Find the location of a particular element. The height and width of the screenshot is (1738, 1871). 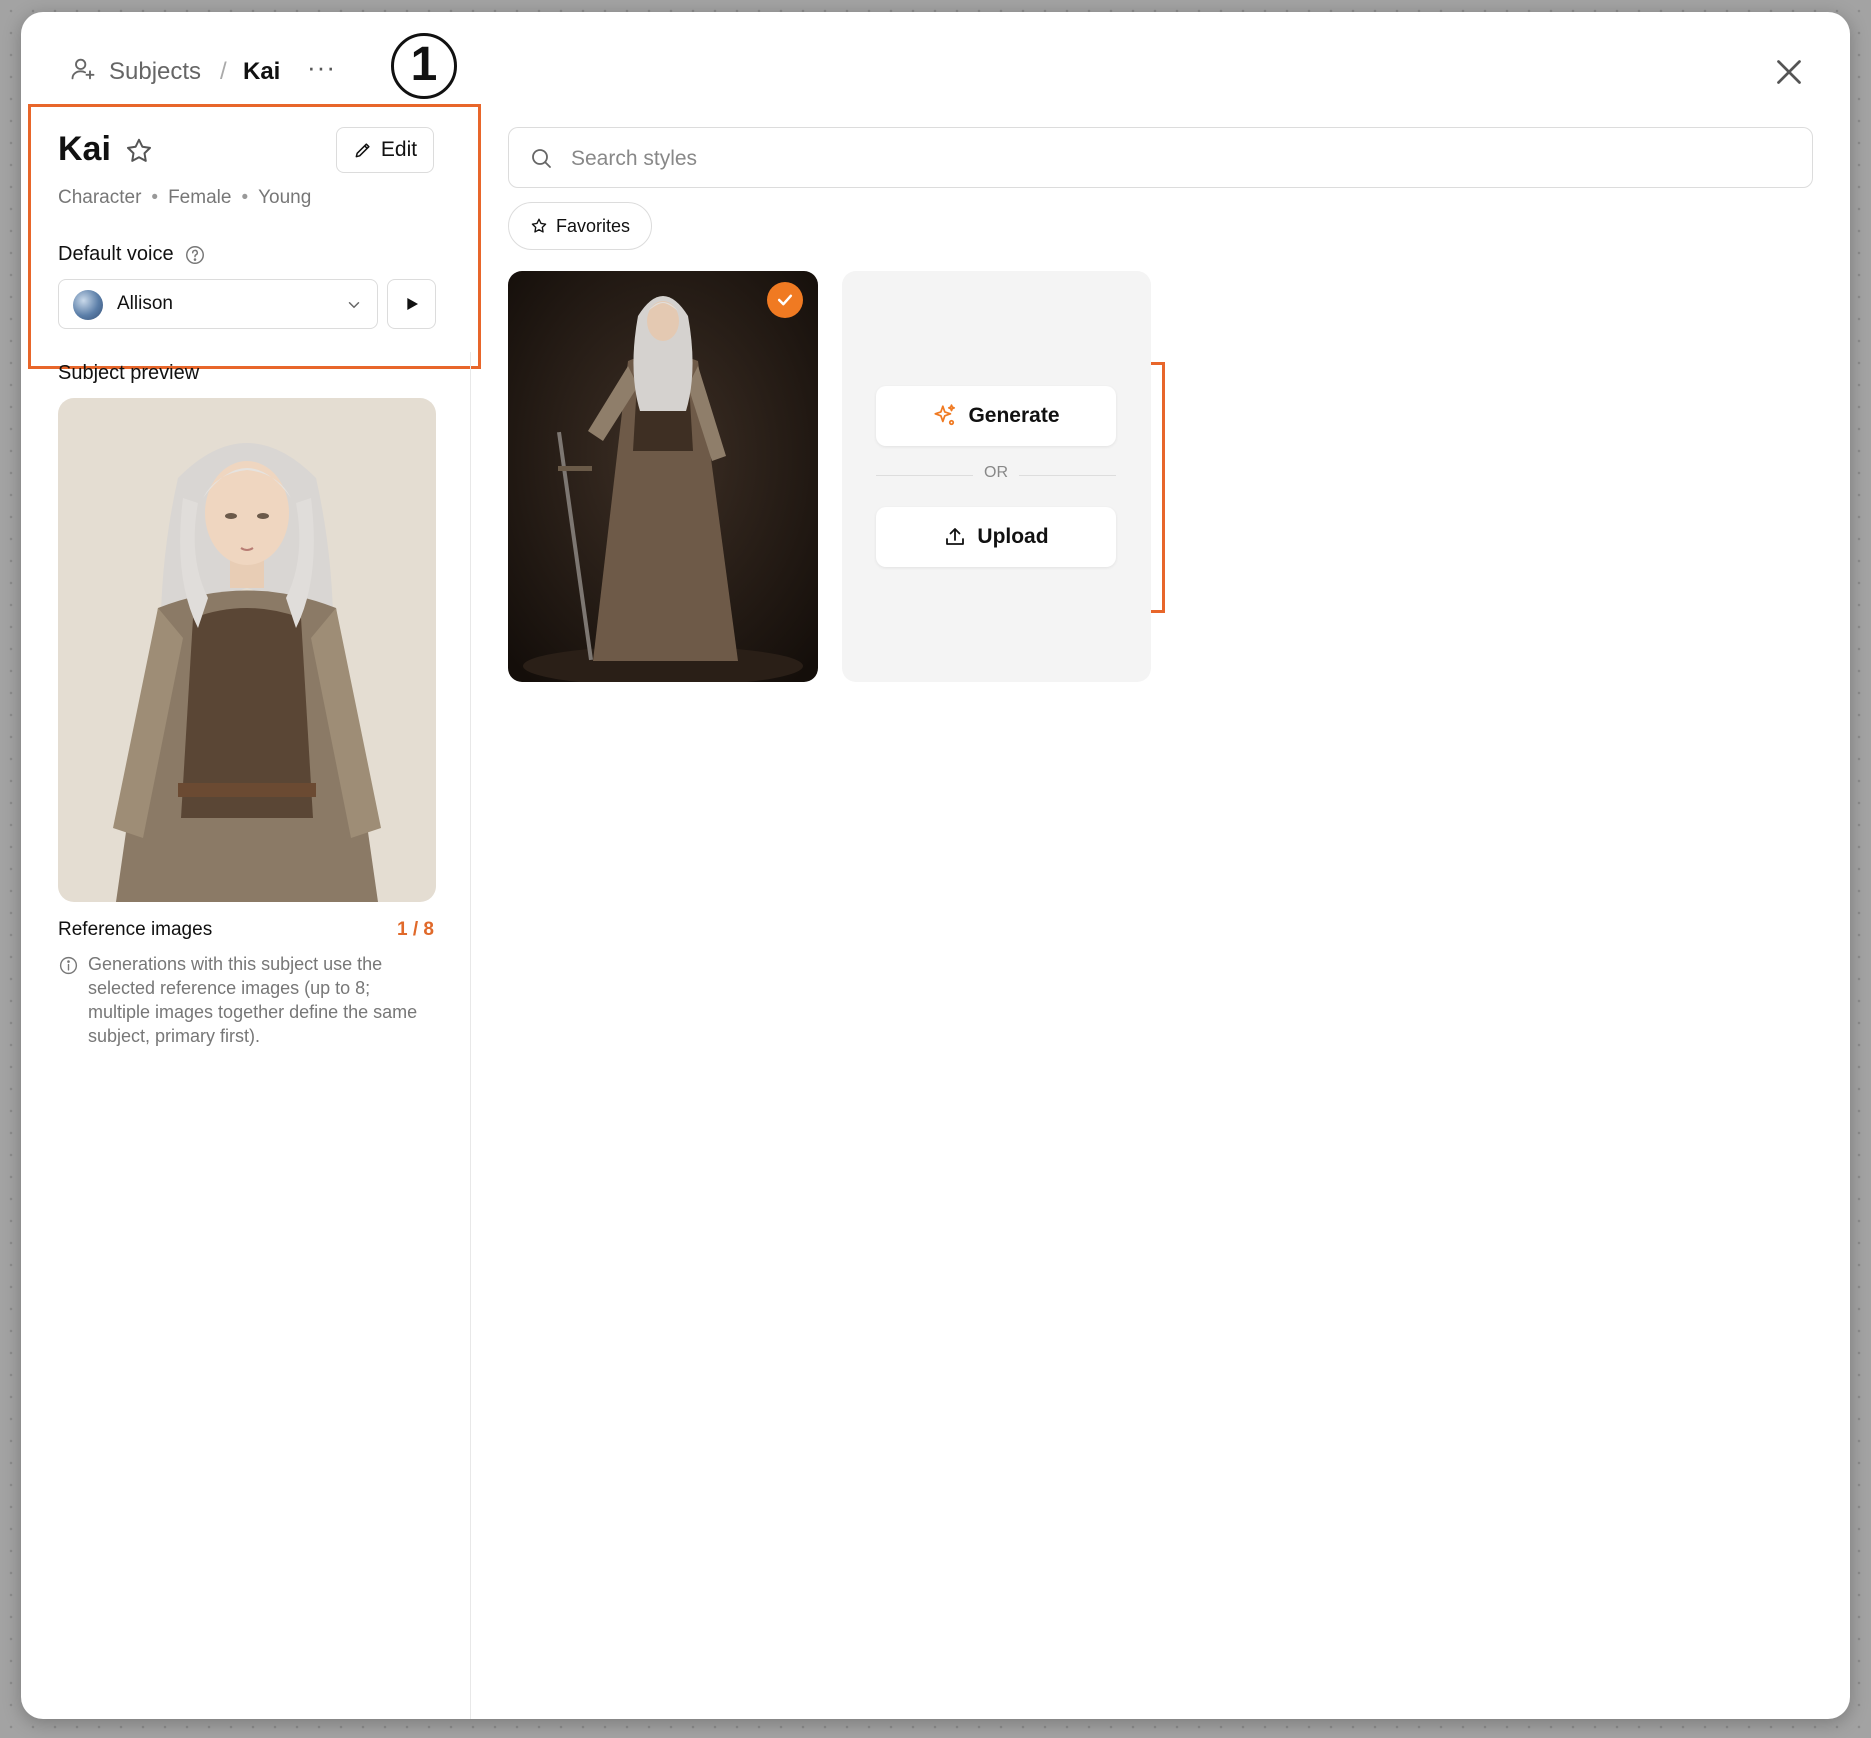

play-icon is located at coordinates (412, 304).